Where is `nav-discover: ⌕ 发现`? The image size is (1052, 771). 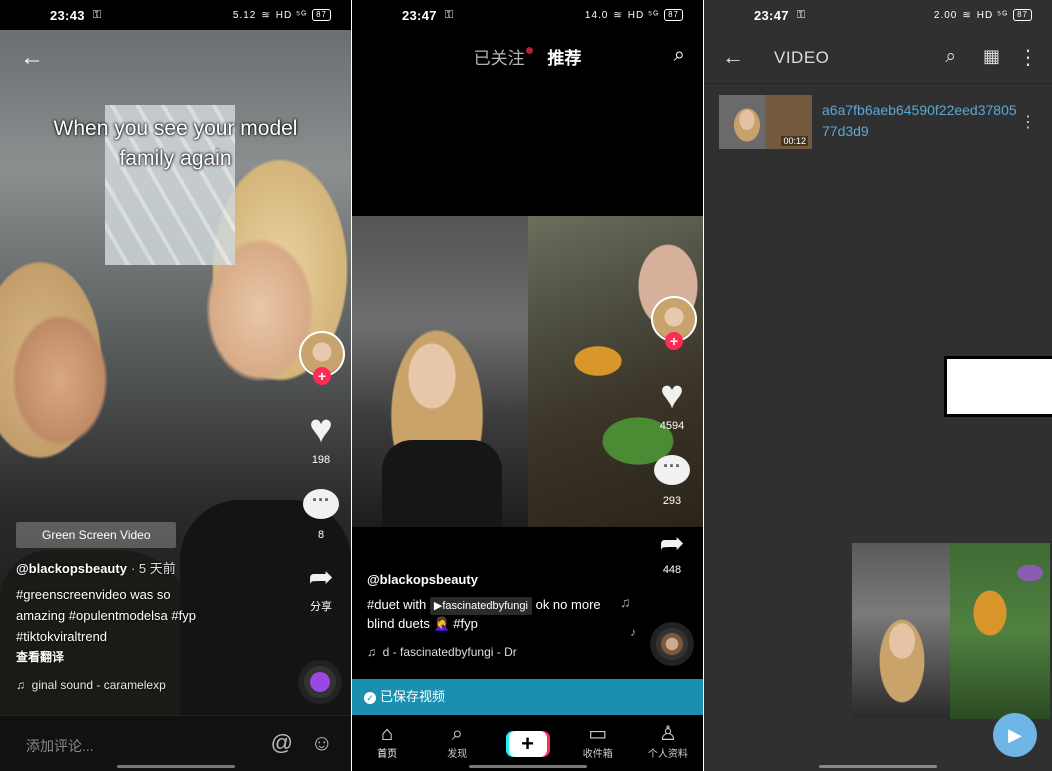
nav-discover: ⌕ 发现 is located at coordinates (457, 743).